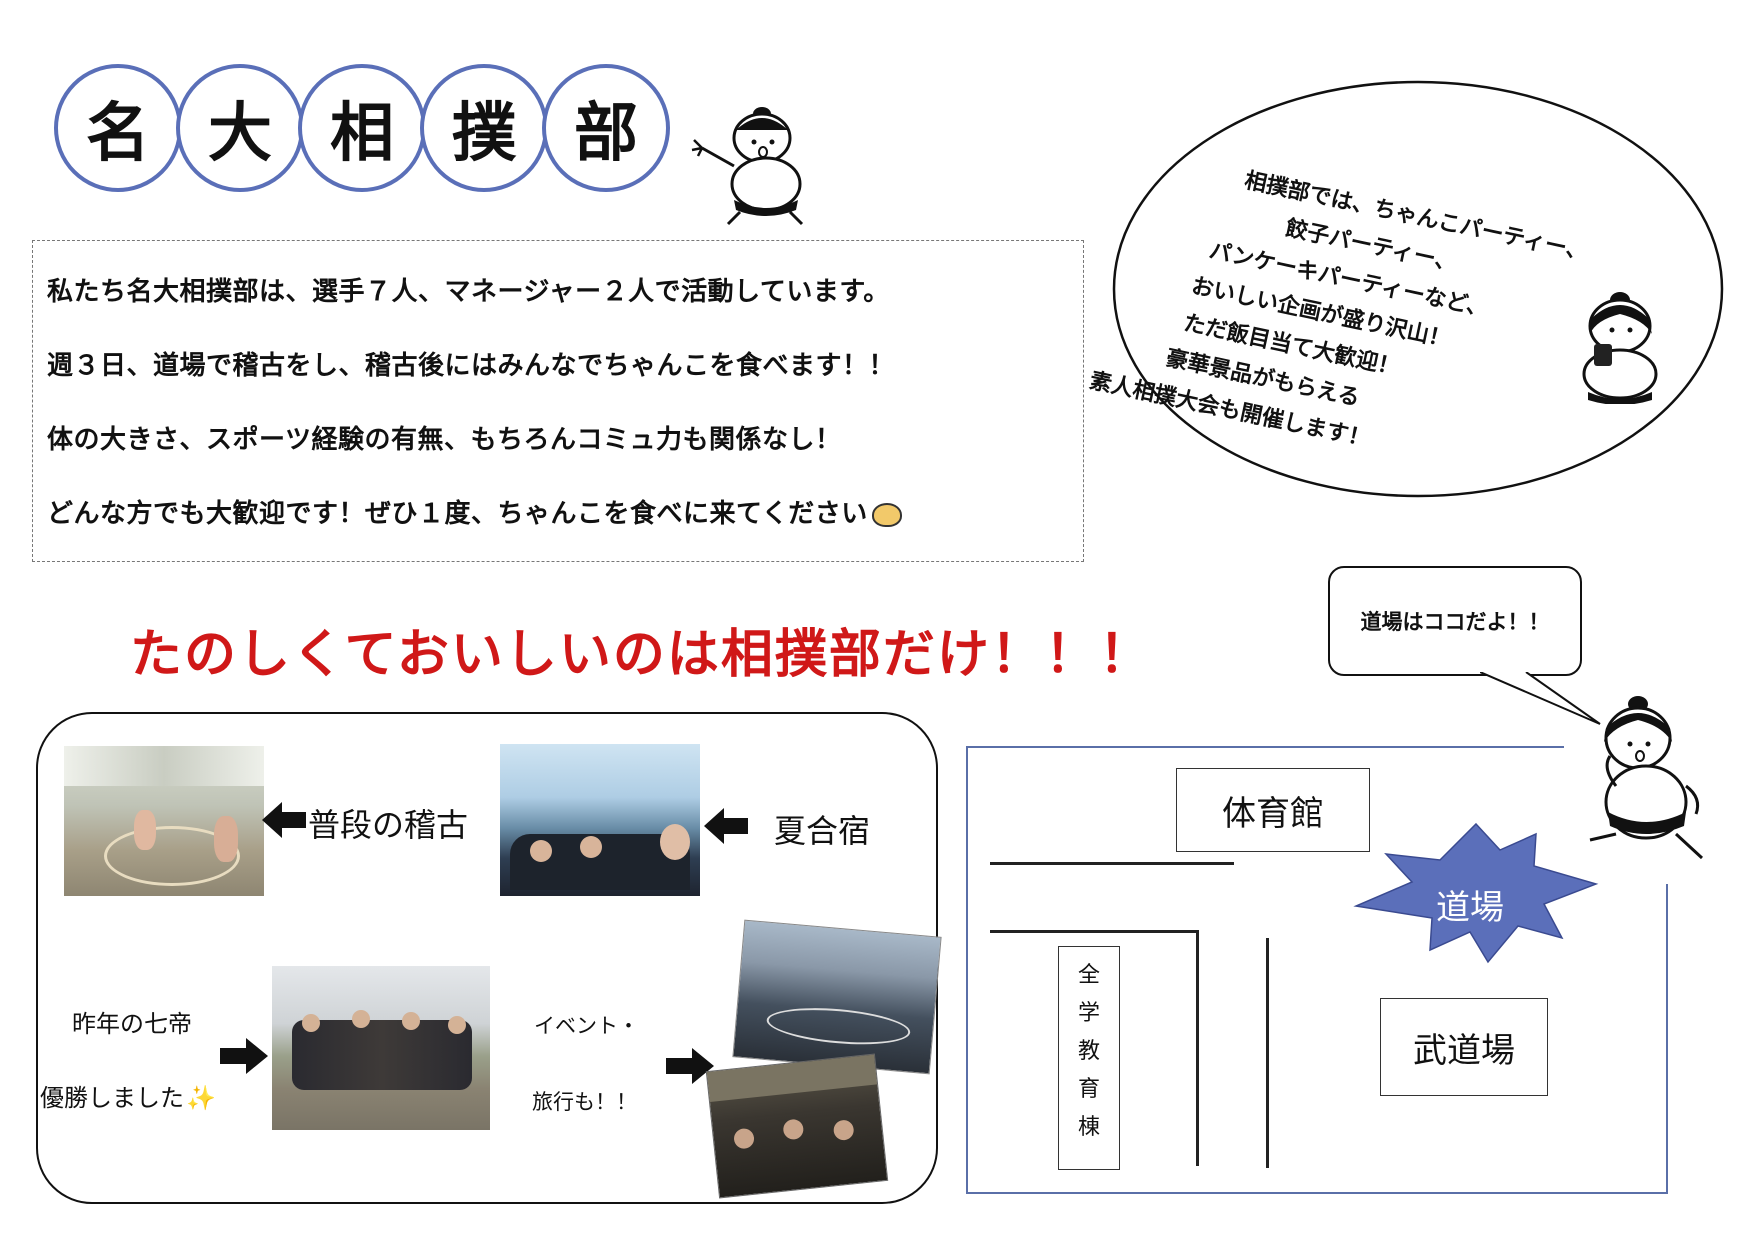  I want to click on practice-photo, so click(164, 821).